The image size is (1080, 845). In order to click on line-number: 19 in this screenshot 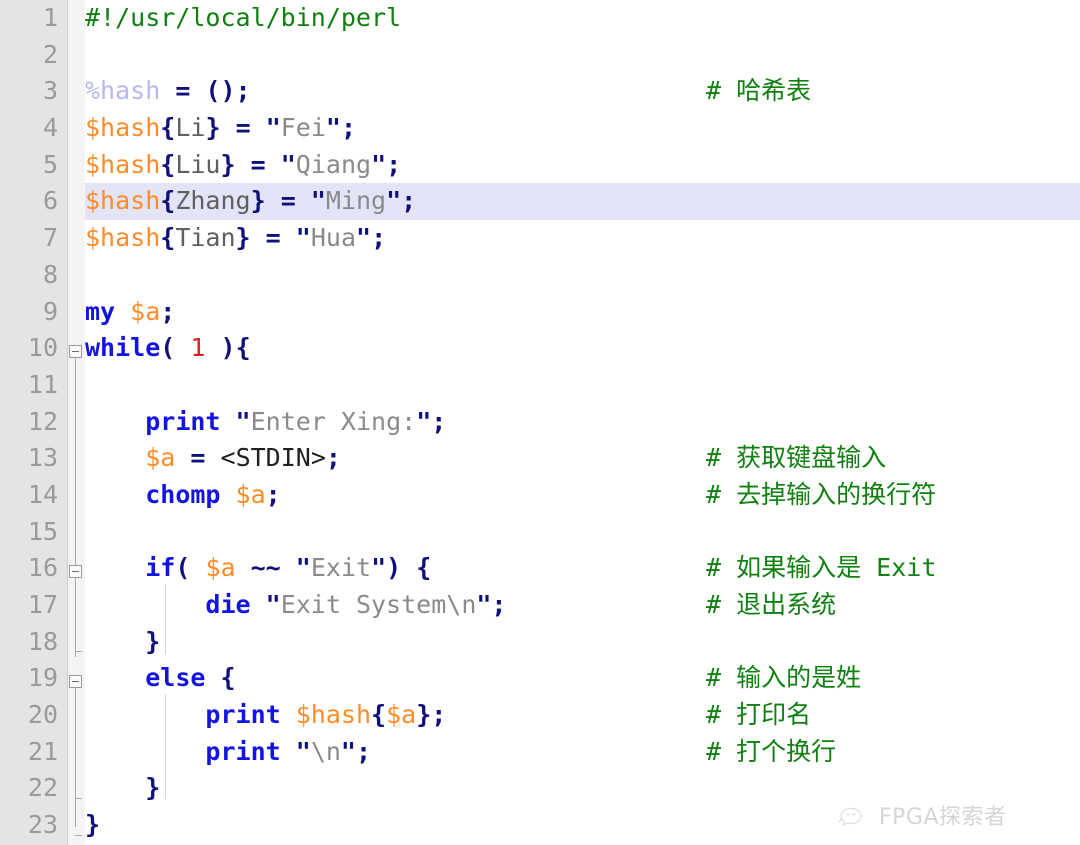, I will do `click(42, 678)`.